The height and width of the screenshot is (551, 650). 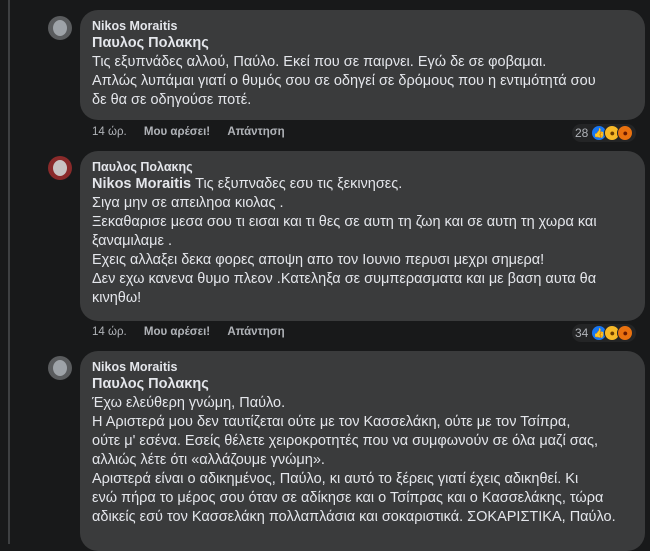 What do you see at coordinates (604, 333) in the screenshot?
I see `reaction-summary: 34 👍 ● ●` at bounding box center [604, 333].